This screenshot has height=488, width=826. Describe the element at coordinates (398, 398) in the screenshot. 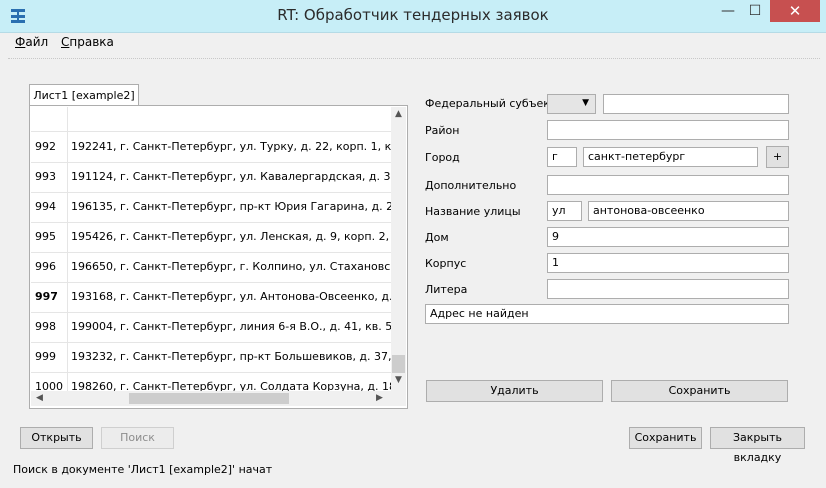

I see `scroll-corner` at that location.